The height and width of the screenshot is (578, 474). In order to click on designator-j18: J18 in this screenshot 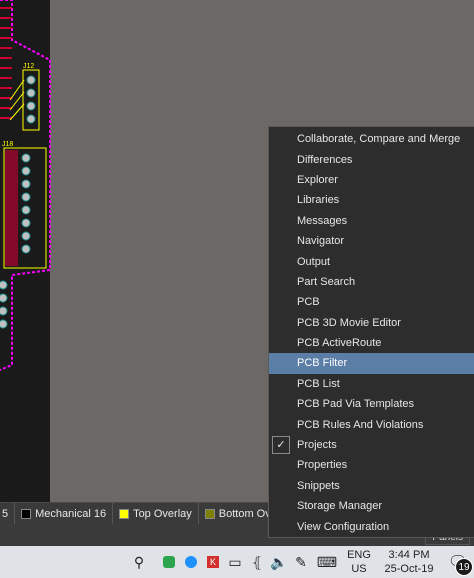, I will do `click(7, 144)`.